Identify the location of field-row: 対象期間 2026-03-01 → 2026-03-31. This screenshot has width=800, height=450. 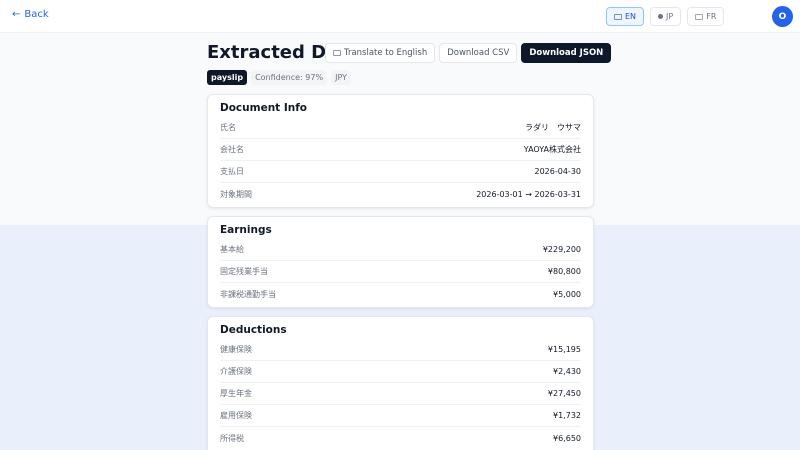
(400, 194).